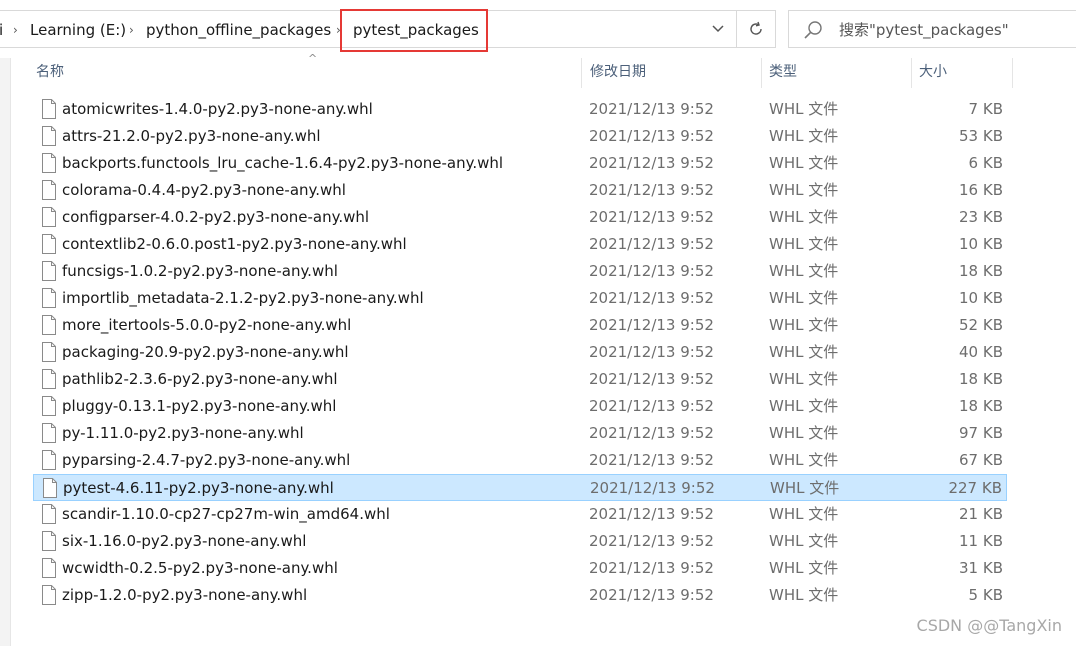  I want to click on watermark: CSDN @@TangXin, so click(989, 625).